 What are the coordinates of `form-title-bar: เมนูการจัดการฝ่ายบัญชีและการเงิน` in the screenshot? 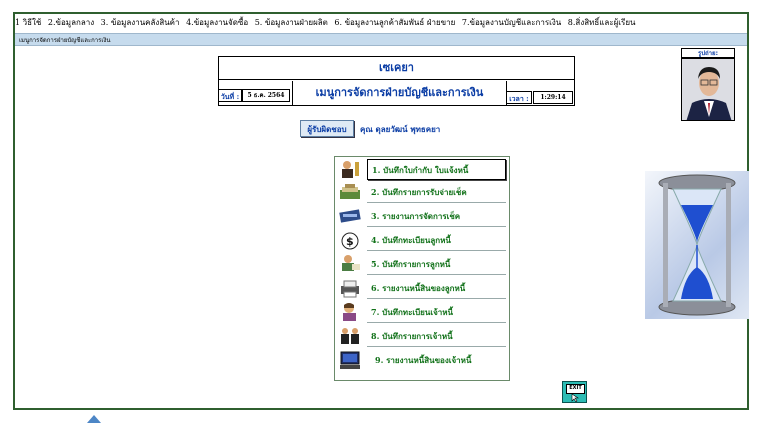 It's located at (381, 39).